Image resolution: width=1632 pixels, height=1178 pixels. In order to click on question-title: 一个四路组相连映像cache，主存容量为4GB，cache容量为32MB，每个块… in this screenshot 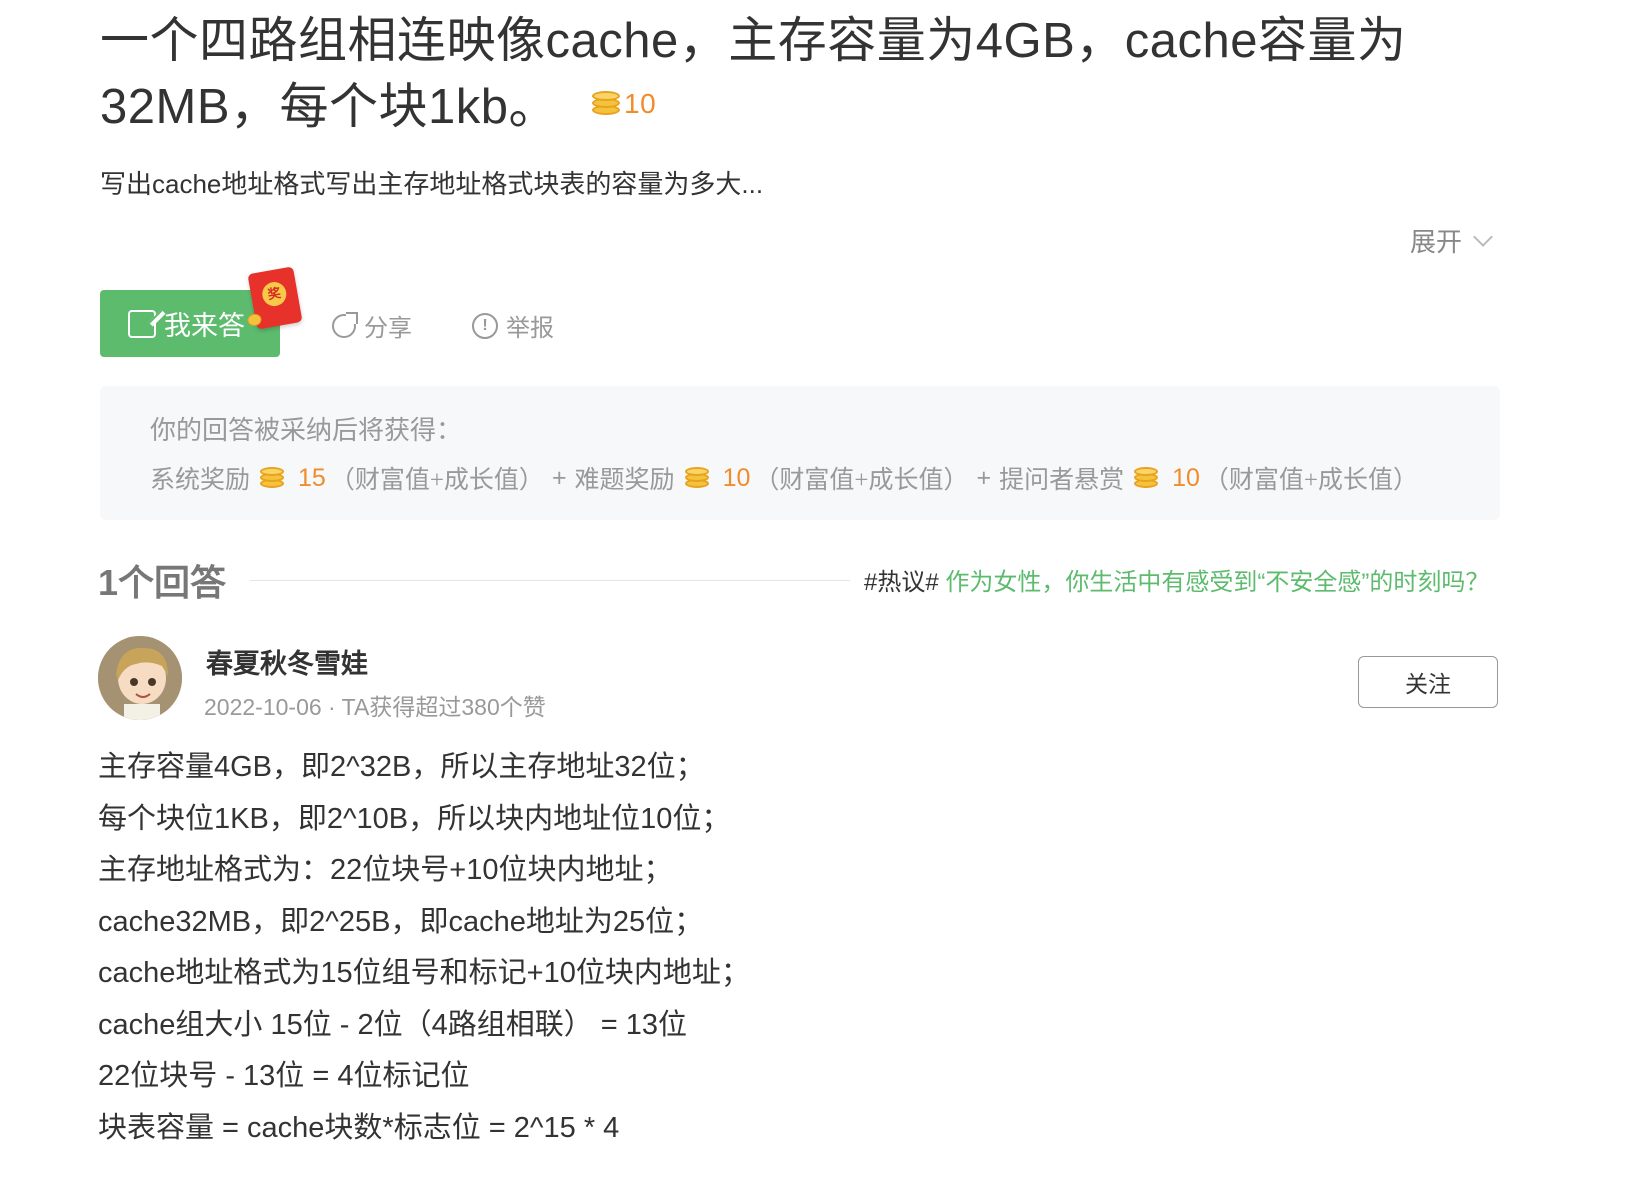, I will do `click(810, 75)`.